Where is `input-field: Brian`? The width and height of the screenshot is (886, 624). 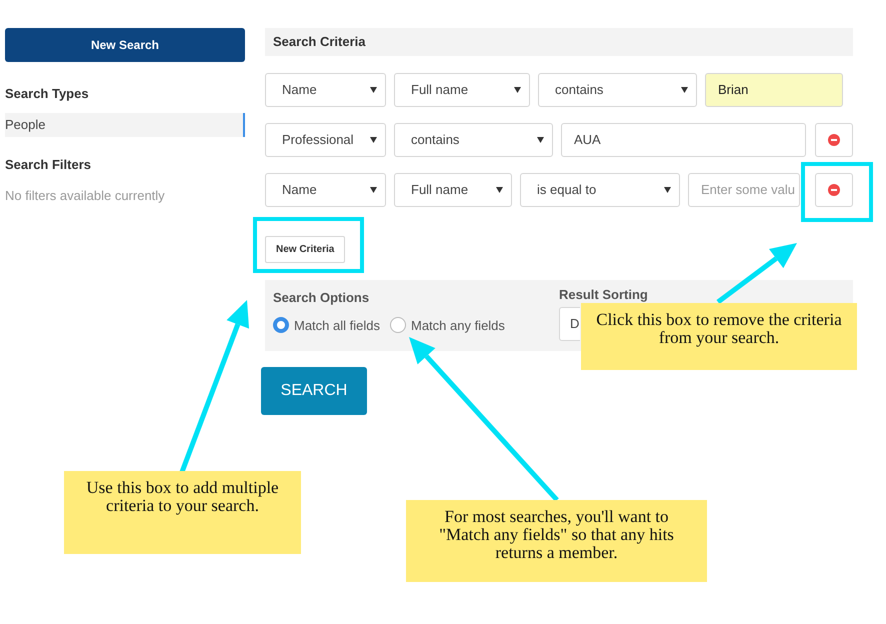 input-field: Brian is located at coordinates (774, 90).